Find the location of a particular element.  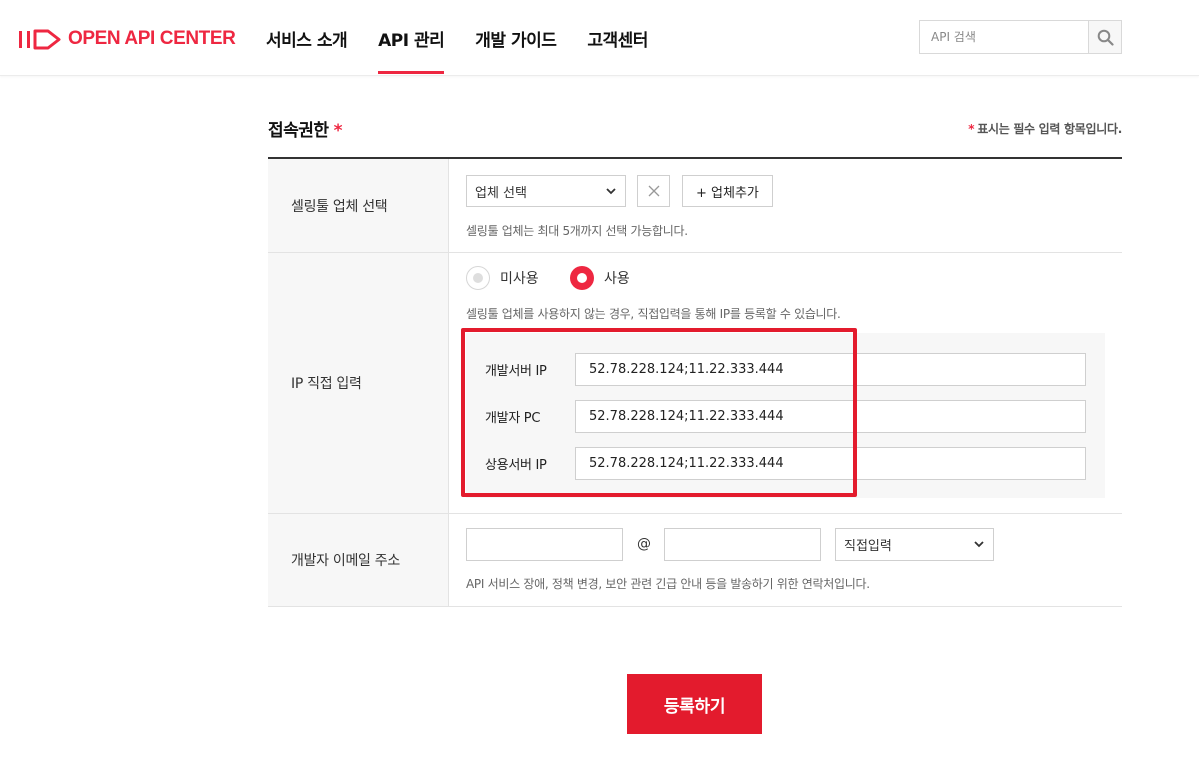

add-vendor-button: + 업체추가 is located at coordinates (727, 191).